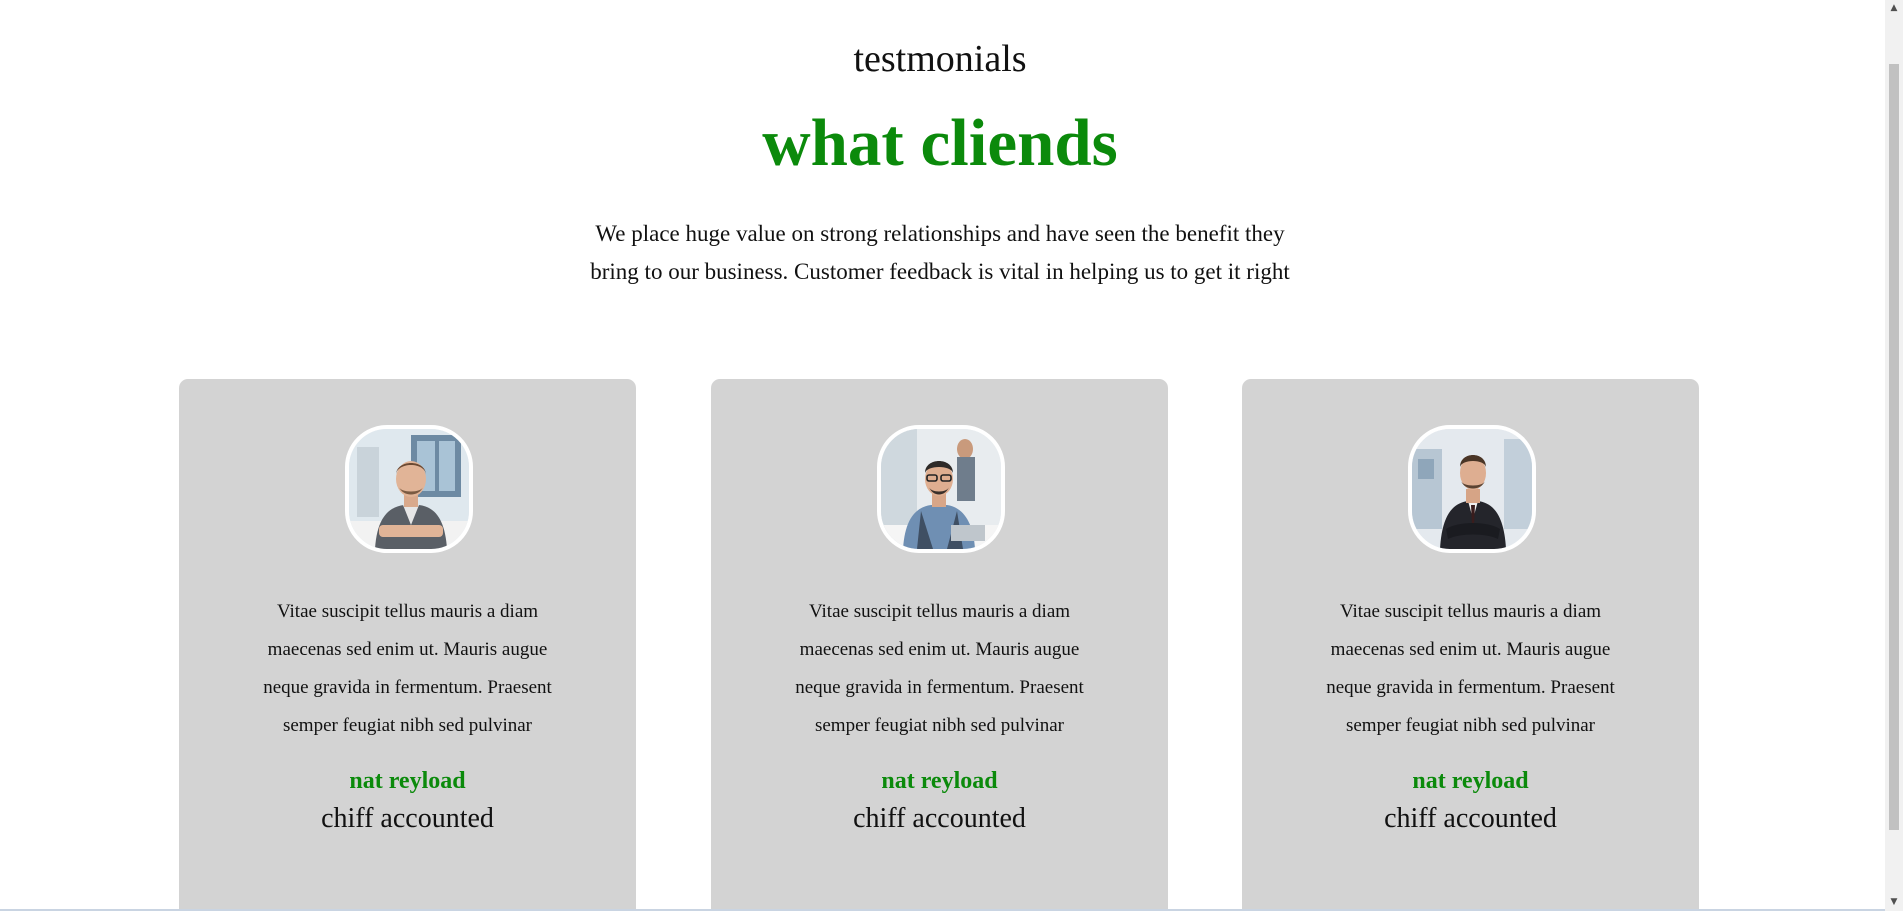 The image size is (1903, 911). Describe the element at coordinates (1894, 447) in the screenshot. I see `scrollbar-thumb` at that location.